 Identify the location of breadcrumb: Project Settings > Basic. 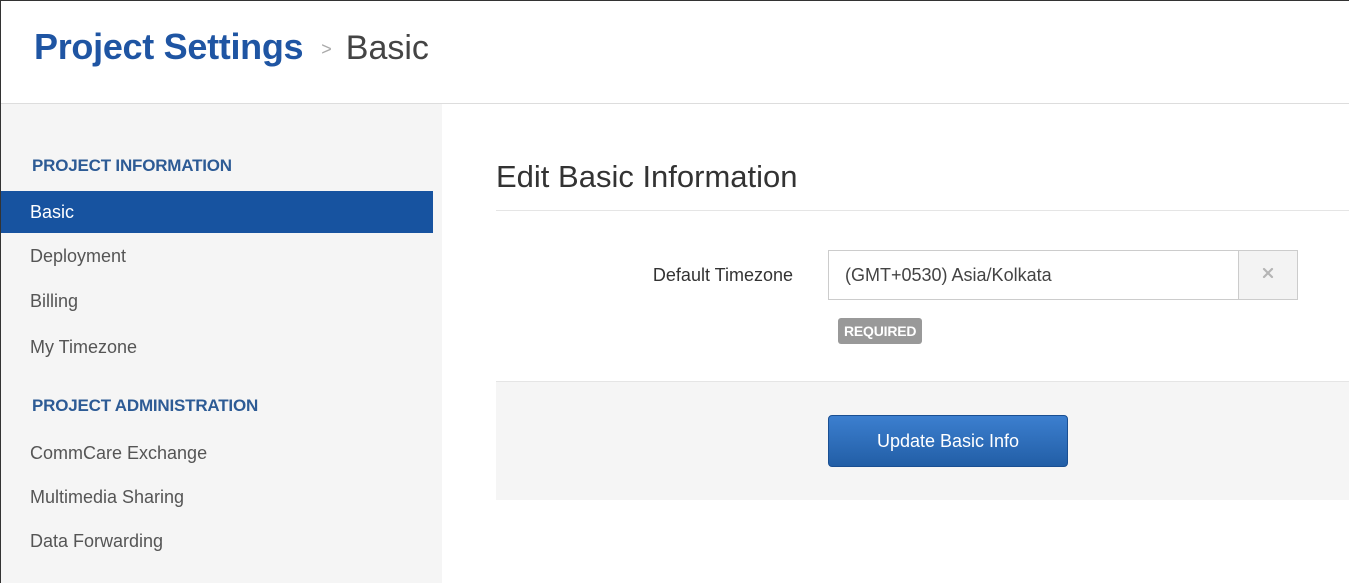
(231, 47).